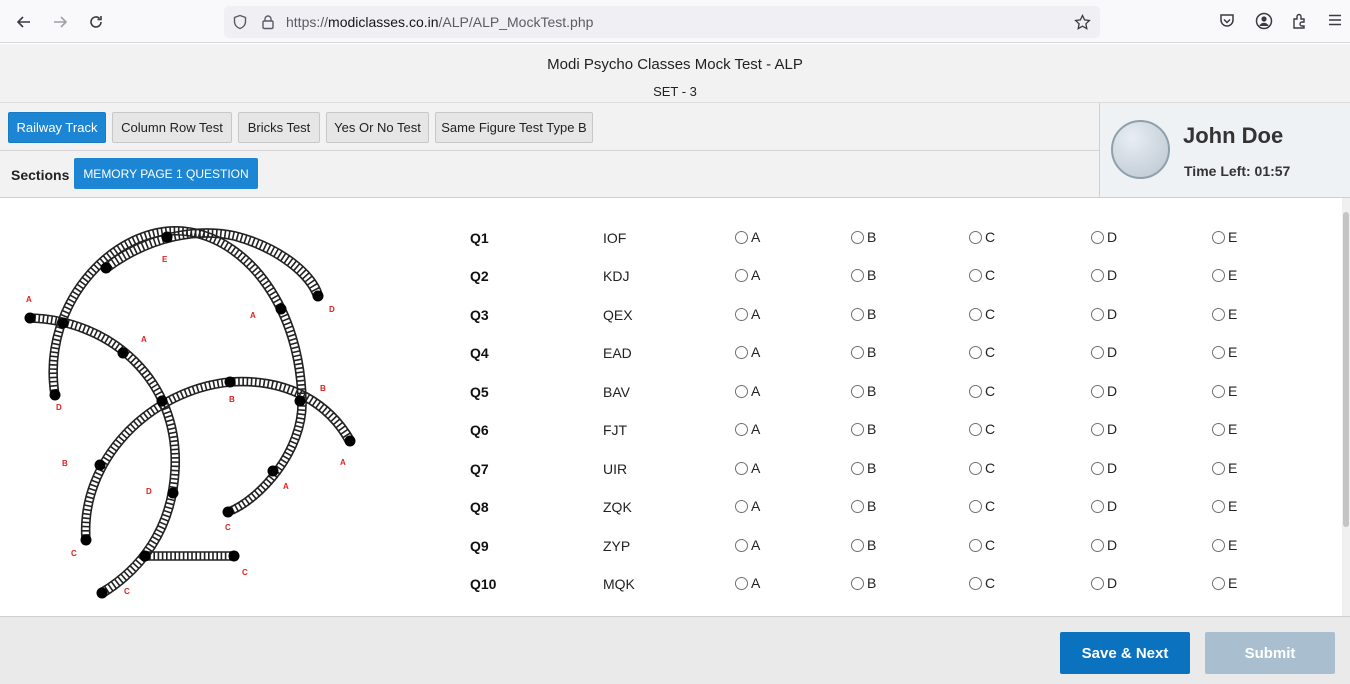 The image size is (1350, 684). What do you see at coordinates (1301, 22) in the screenshot?
I see `extensions-icon` at bounding box center [1301, 22].